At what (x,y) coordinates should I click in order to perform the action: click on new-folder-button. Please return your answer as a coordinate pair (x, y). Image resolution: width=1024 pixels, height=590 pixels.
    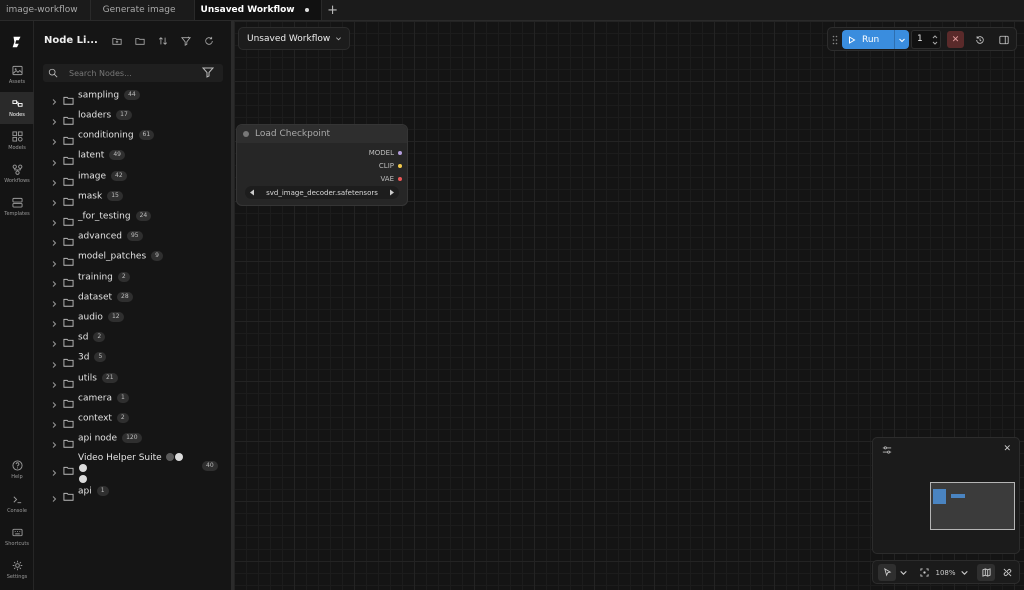
    Looking at the image, I should click on (117, 41).